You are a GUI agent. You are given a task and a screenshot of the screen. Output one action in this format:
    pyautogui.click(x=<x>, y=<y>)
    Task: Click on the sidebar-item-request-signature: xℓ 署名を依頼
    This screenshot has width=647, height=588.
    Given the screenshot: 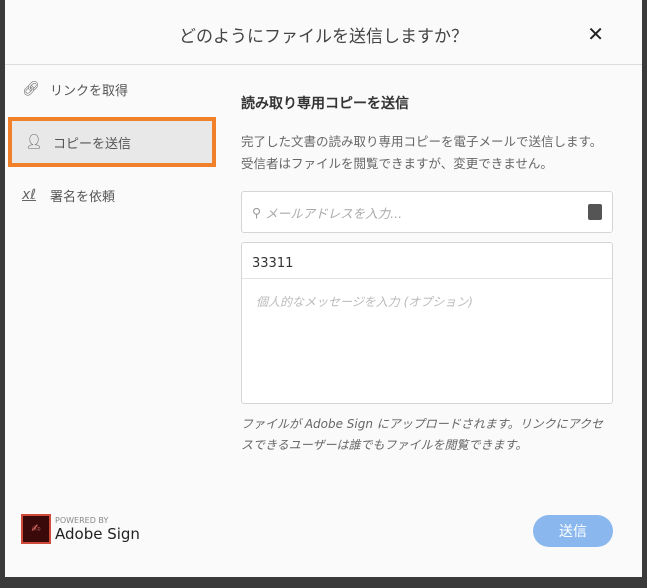 What is the action you would take?
    pyautogui.click(x=112, y=195)
    